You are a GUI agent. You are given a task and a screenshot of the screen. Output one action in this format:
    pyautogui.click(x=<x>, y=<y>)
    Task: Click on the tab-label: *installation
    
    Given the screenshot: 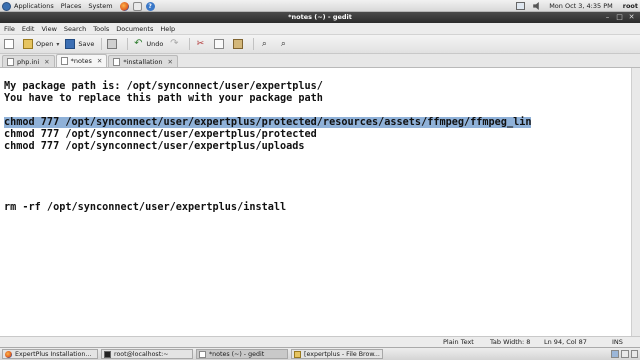 What is the action you would take?
    pyautogui.click(x=143, y=61)
    